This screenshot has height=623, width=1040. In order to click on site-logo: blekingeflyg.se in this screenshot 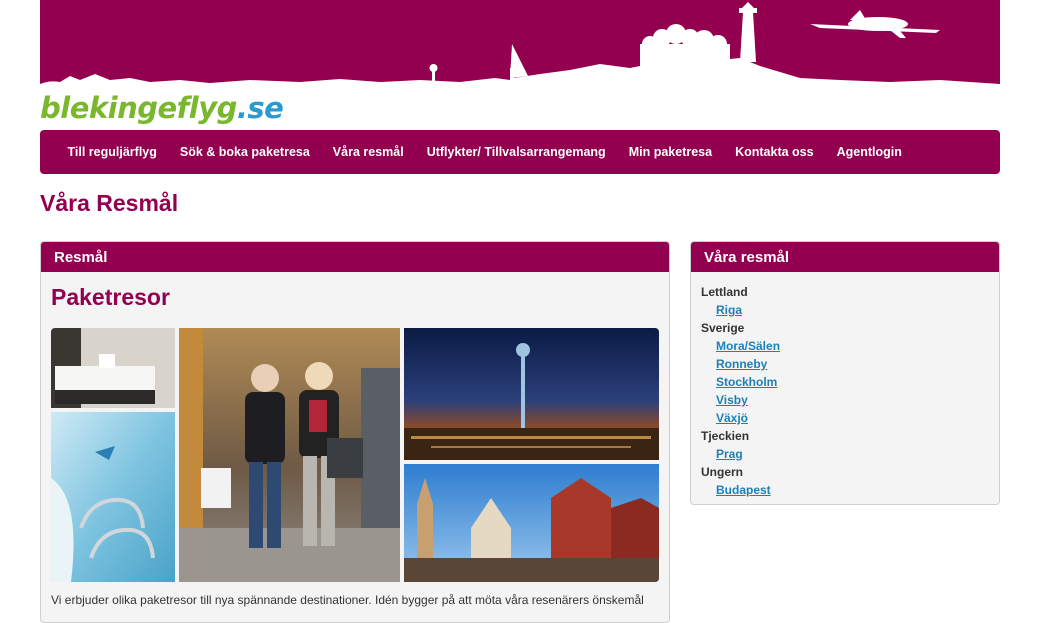, I will do `click(162, 108)`.